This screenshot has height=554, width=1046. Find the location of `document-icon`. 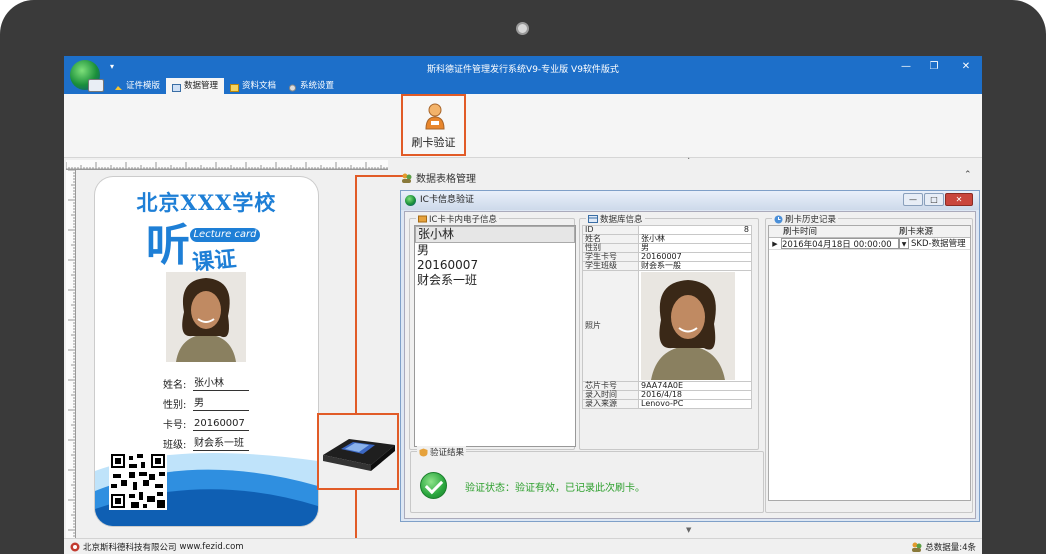

document-icon is located at coordinates (235, 87).